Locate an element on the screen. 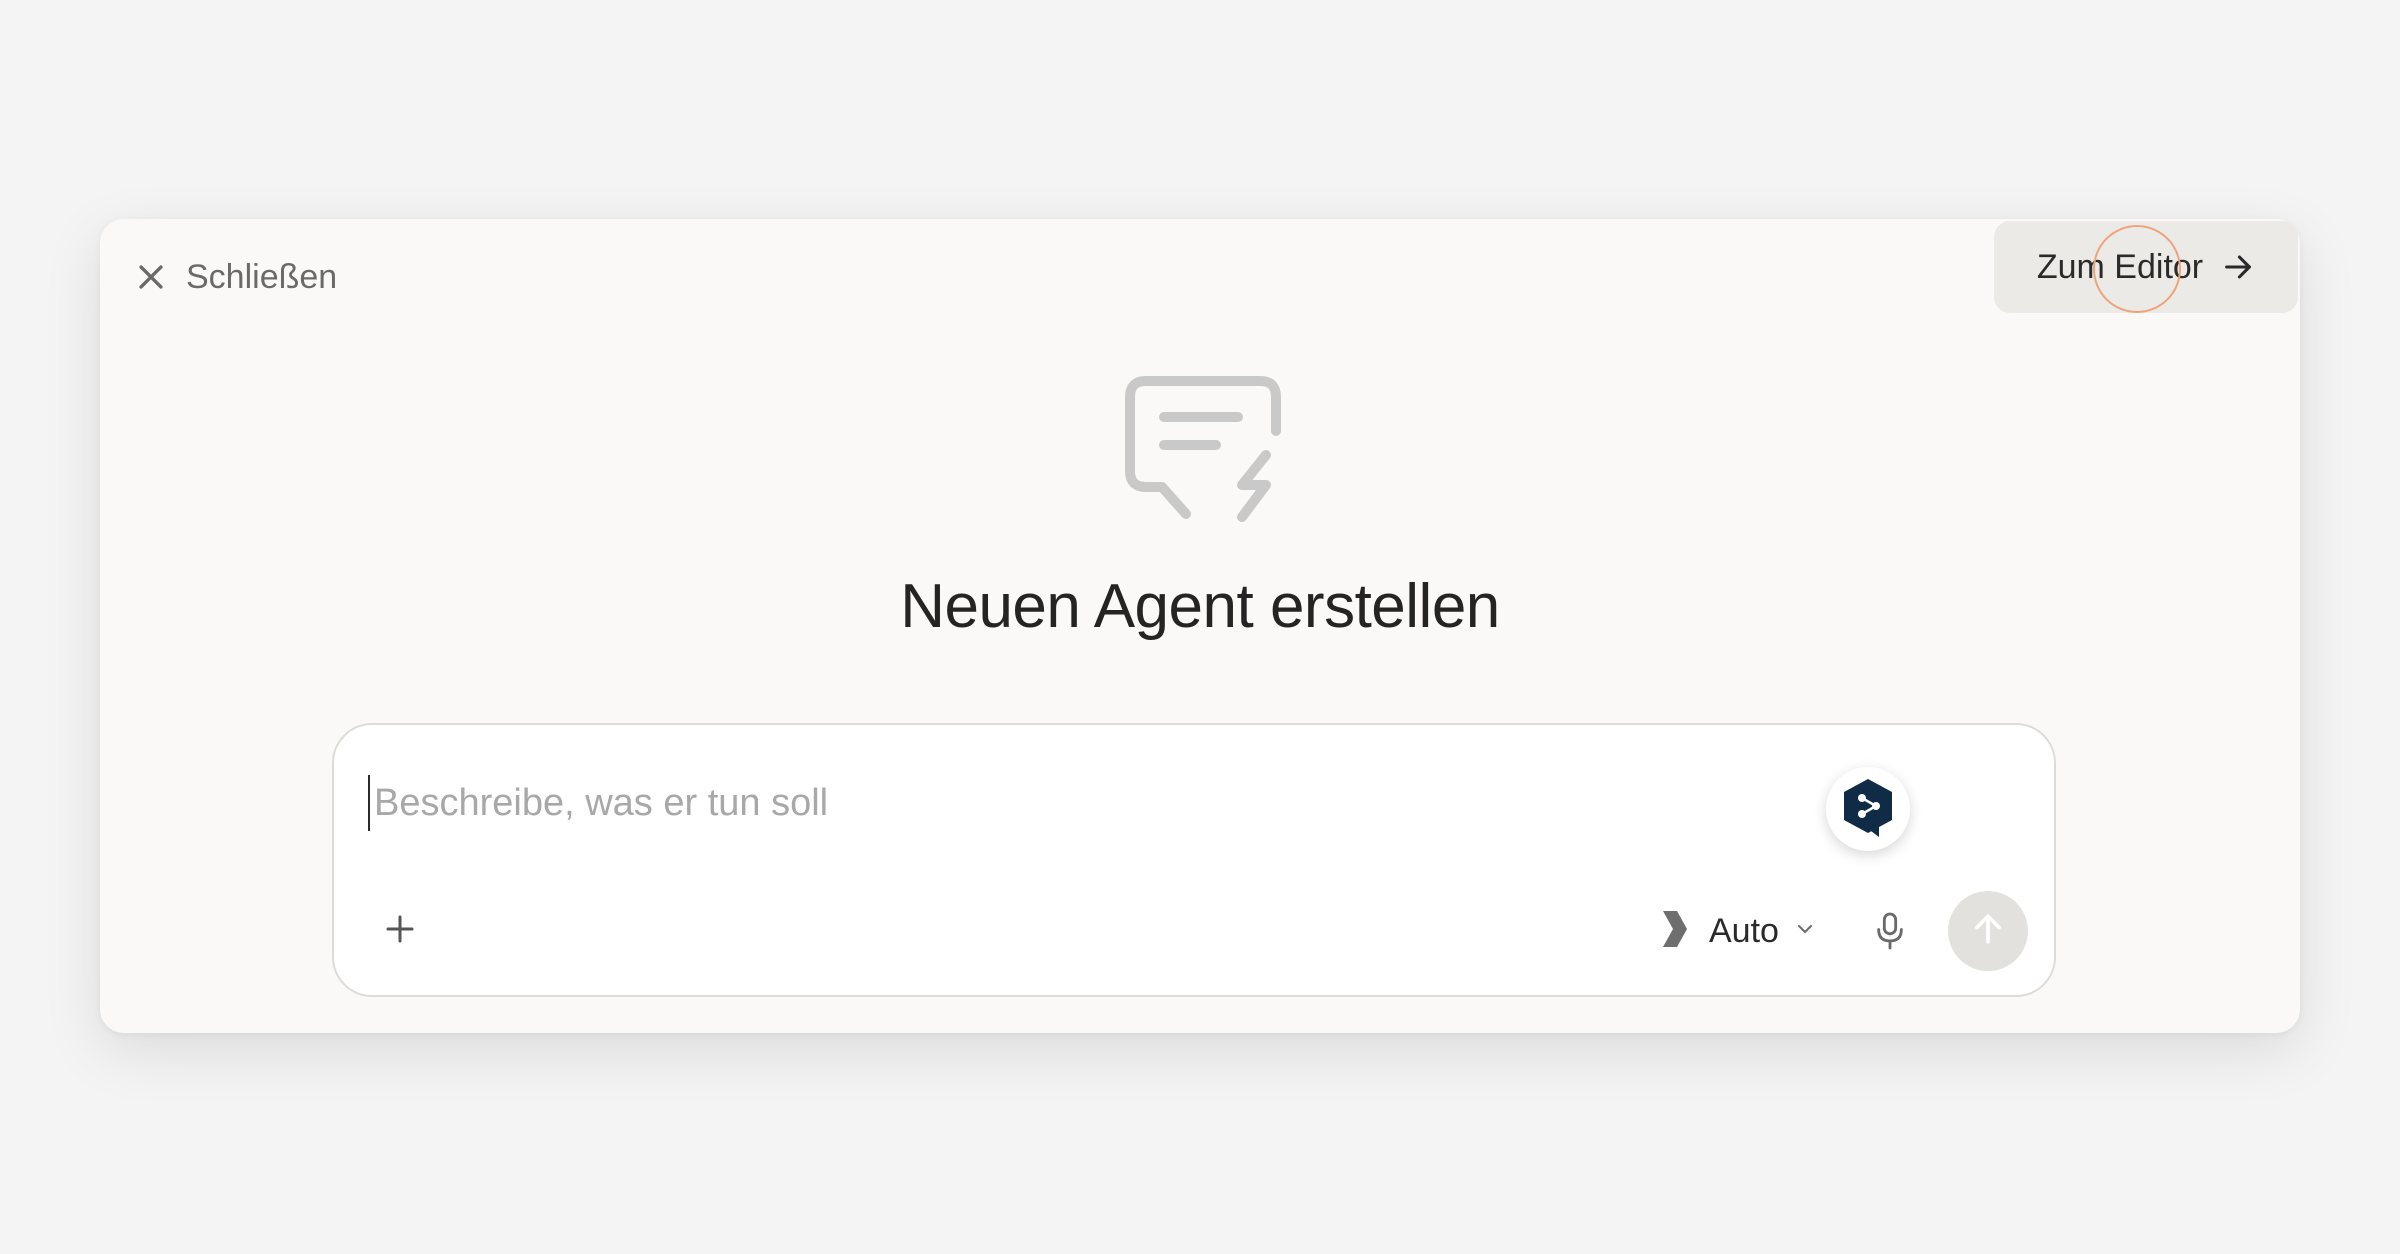 The width and height of the screenshot is (2400, 1254). add-attachment-button is located at coordinates (400, 931).